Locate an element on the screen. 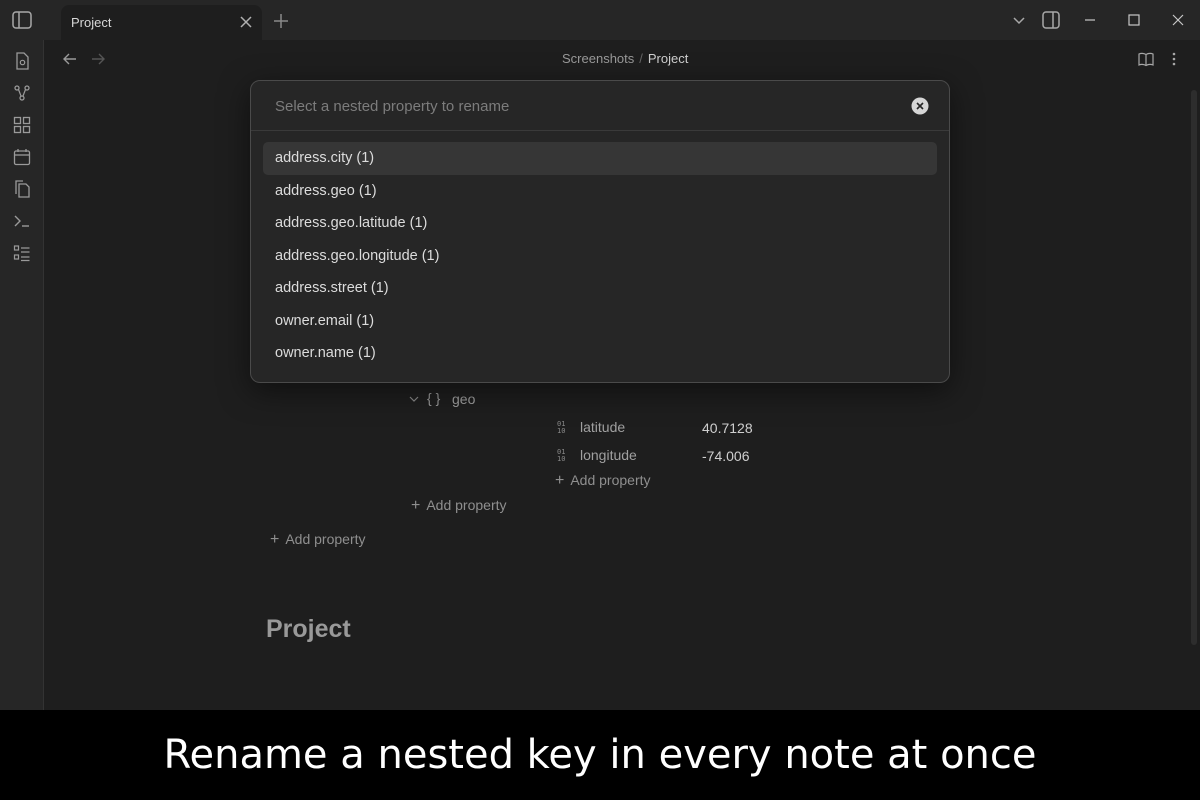 This screenshot has height=800, width=1200. sidebar-toggle-icon is located at coordinates (22, 20).